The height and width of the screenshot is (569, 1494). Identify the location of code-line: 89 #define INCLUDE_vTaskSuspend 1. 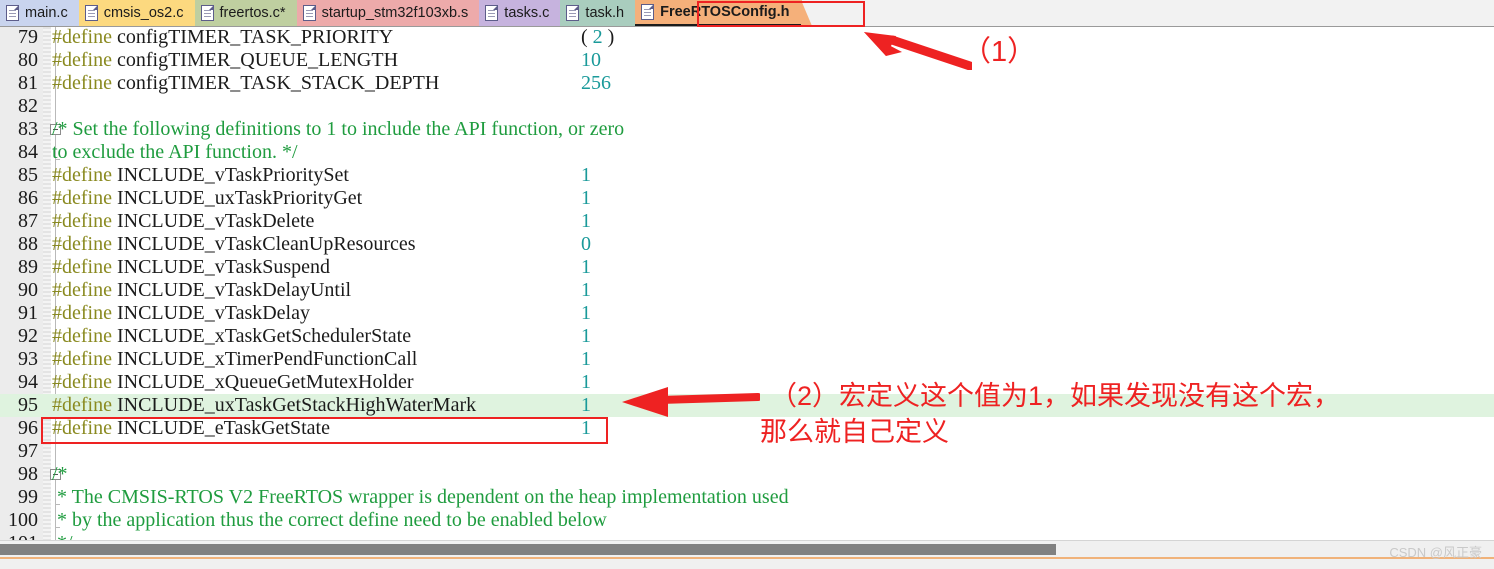
(747, 267).